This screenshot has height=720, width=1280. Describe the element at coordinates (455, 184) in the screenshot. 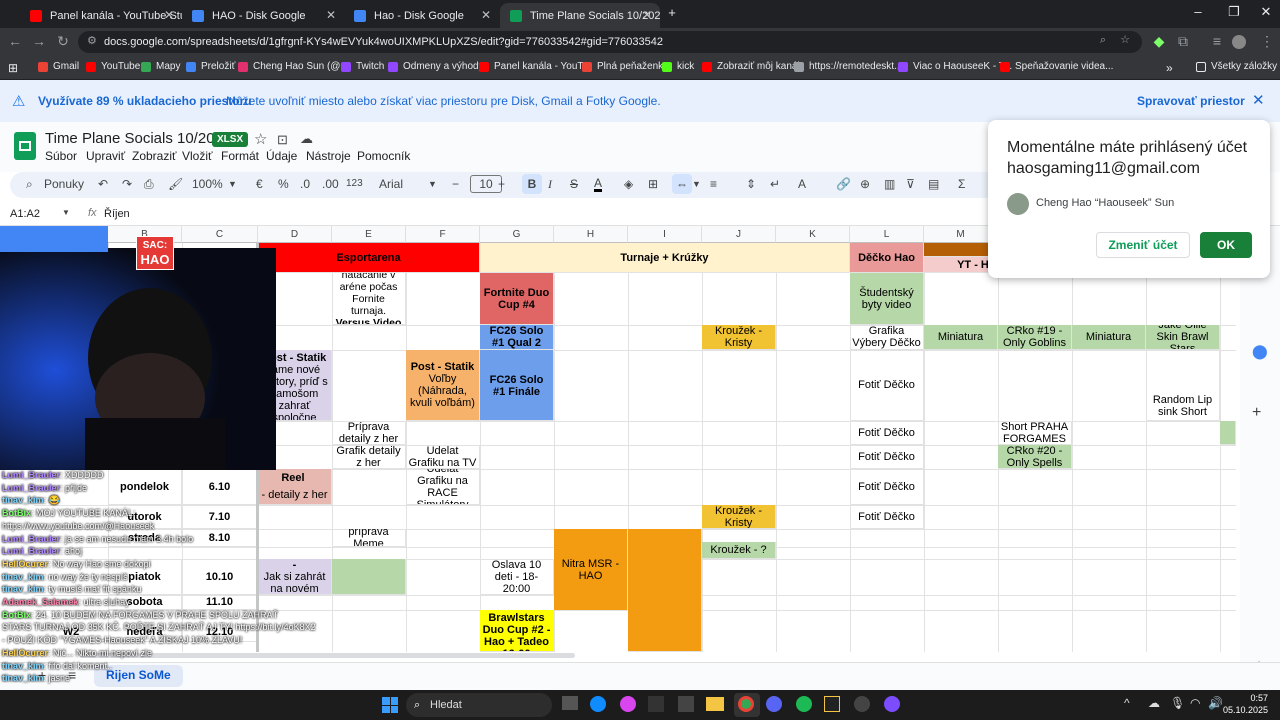

I see `decrease-font-icon: −` at that location.